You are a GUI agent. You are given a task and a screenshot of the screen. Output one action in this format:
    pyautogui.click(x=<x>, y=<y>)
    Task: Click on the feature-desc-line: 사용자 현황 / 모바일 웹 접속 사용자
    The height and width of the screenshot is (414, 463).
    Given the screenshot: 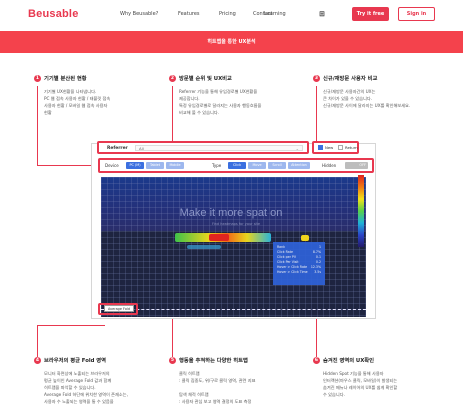 What is the action you would take?
    pyautogui.click(x=76, y=105)
    